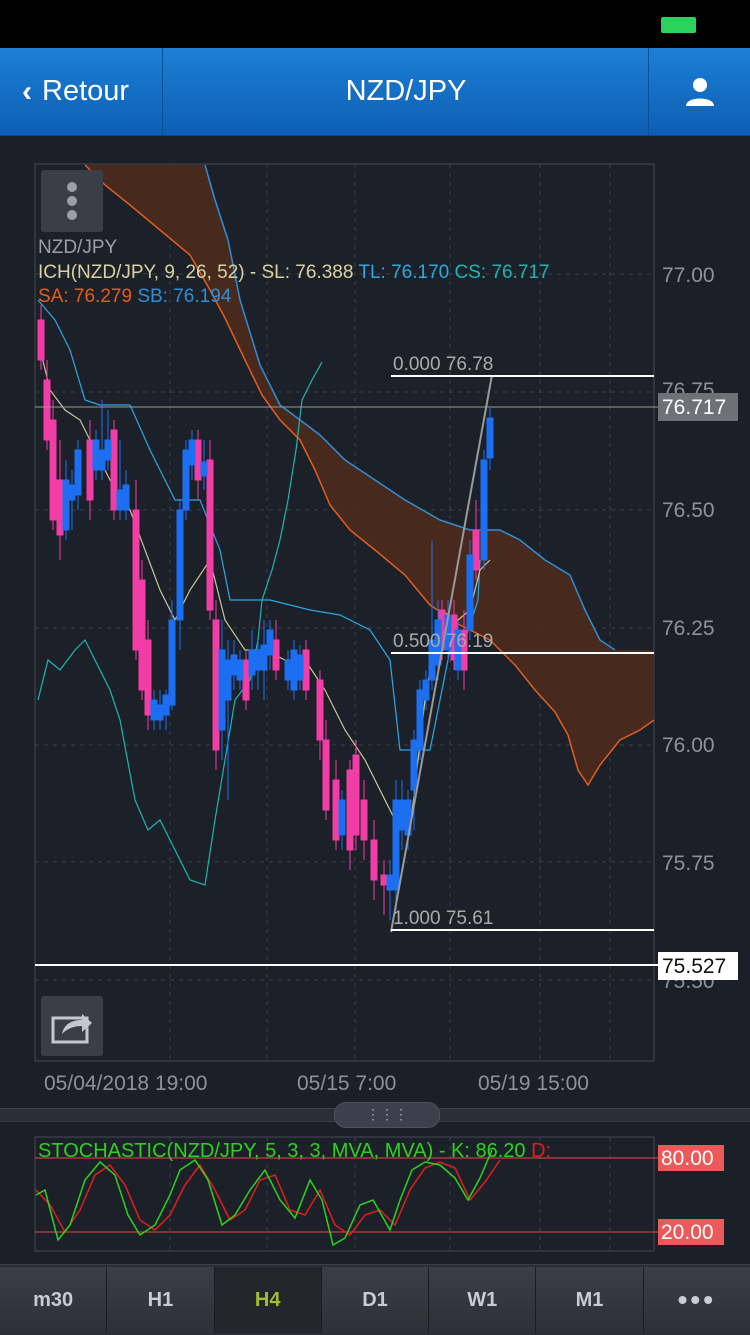 Image resolution: width=750 pixels, height=1335 pixels. What do you see at coordinates (372, 272) in the screenshot?
I see `ichimoku-tl-label: TL:` at bounding box center [372, 272].